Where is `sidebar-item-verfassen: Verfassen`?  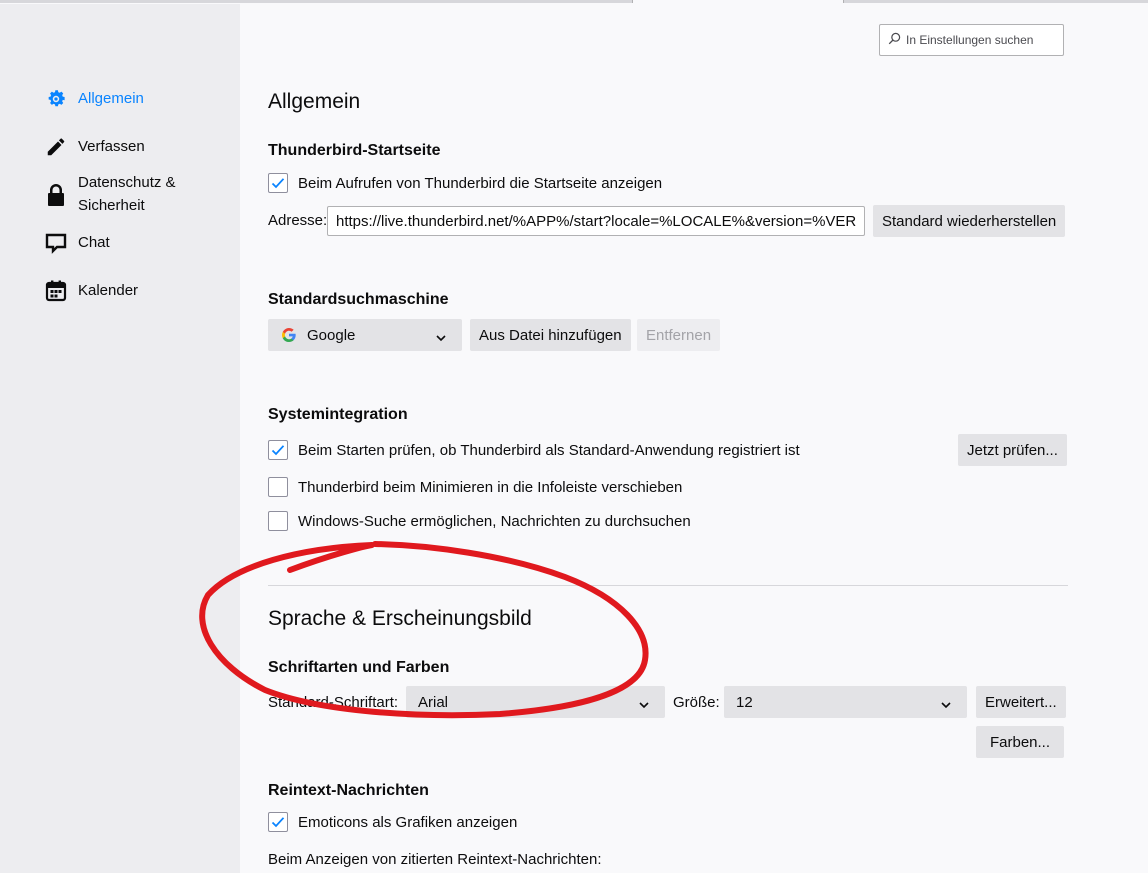
sidebar-item-verfassen: Verfassen is located at coordinates (94, 147).